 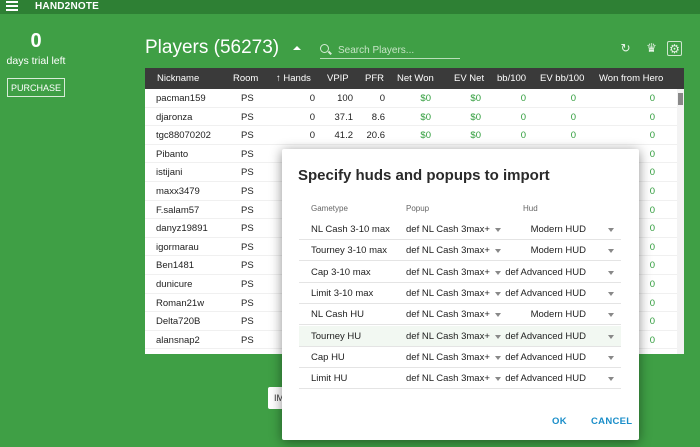 What do you see at coordinates (169, 173) in the screenshot?
I see `cell-nickname: istijani` at bounding box center [169, 173].